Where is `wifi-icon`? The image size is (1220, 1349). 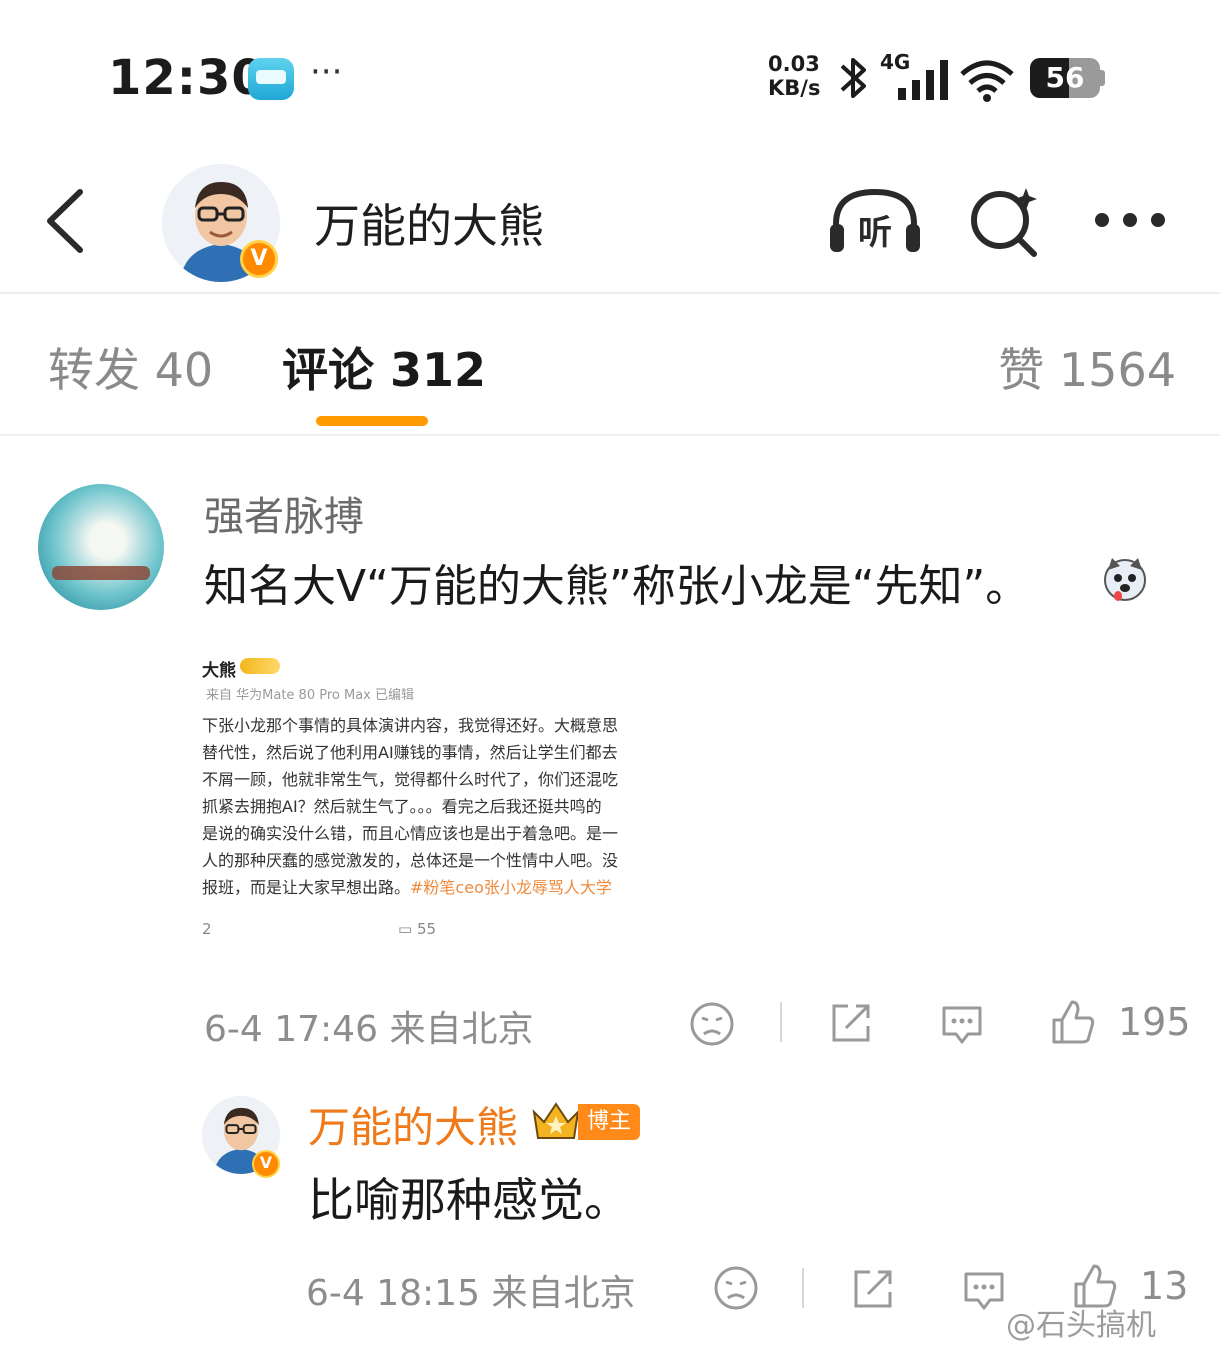
wifi-icon is located at coordinates (987, 81).